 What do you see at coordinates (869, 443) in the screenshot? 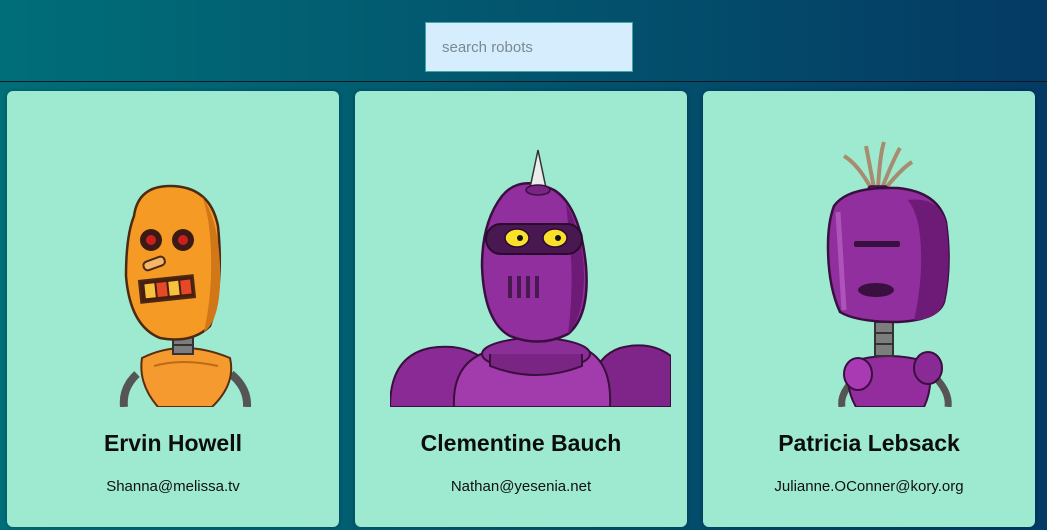
I see `robot-name: Patricia Lebsack` at bounding box center [869, 443].